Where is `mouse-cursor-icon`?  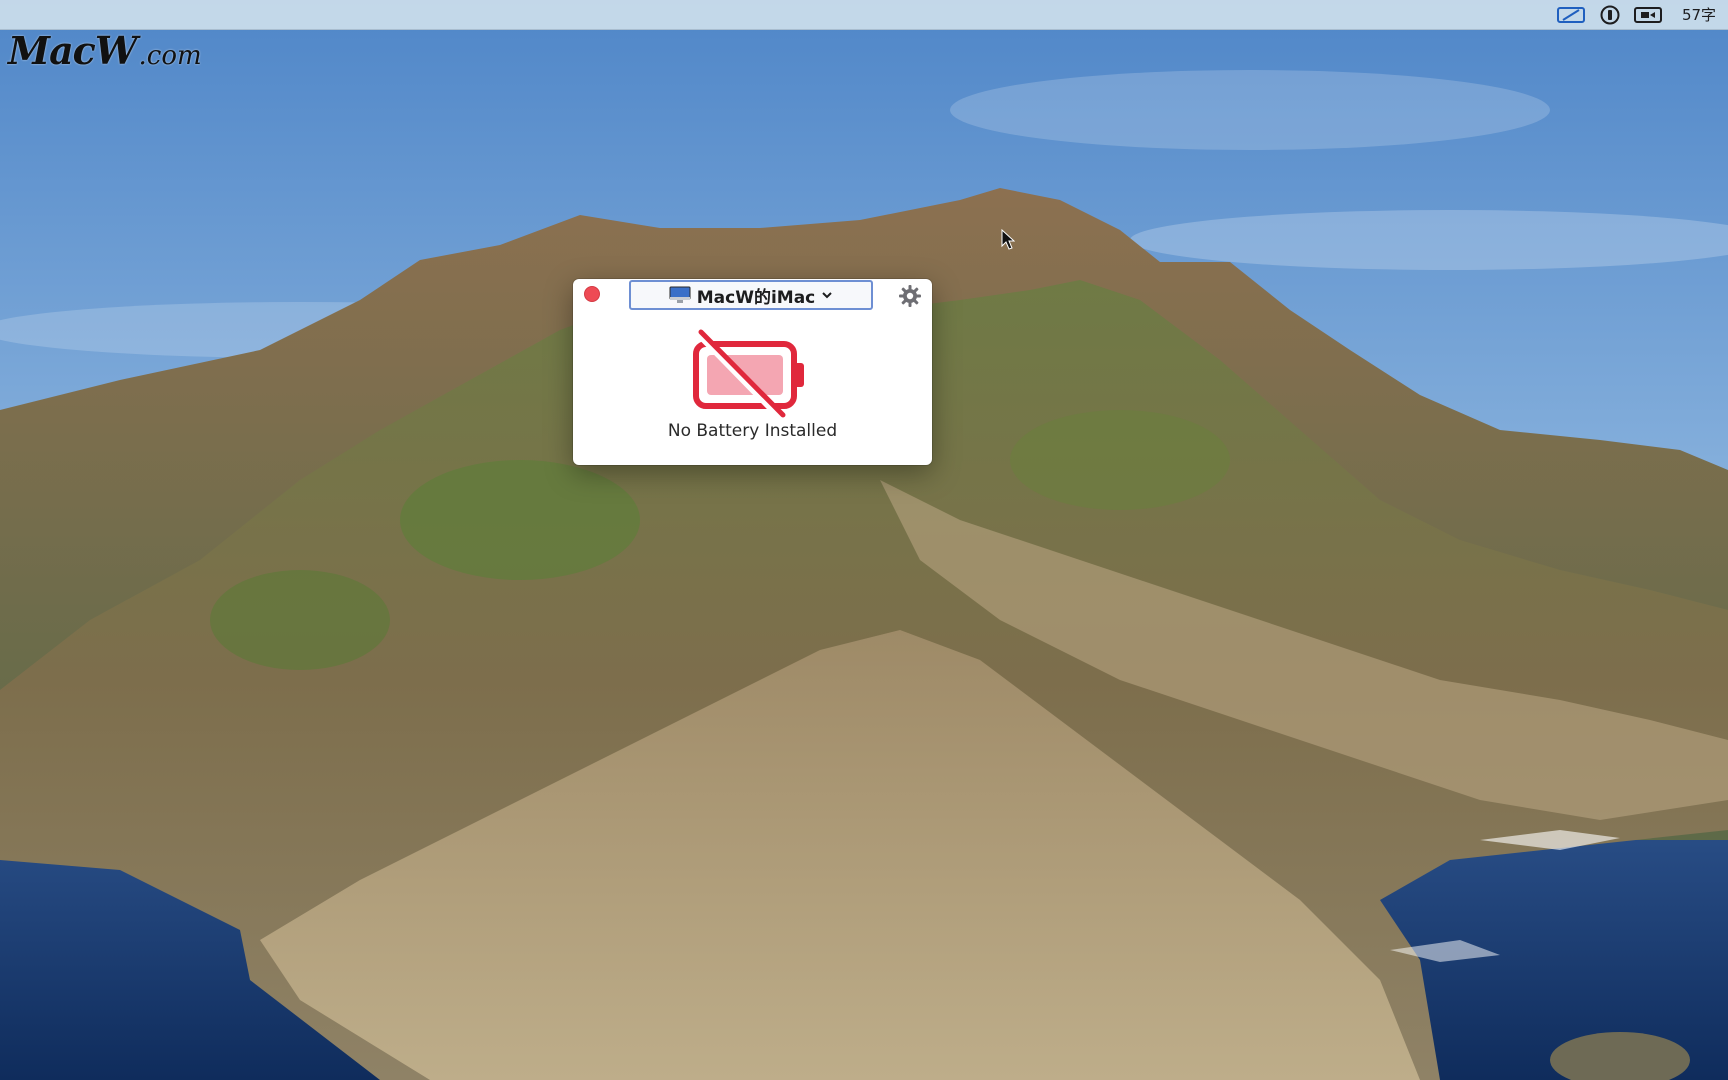 mouse-cursor-icon is located at coordinates (1008, 239).